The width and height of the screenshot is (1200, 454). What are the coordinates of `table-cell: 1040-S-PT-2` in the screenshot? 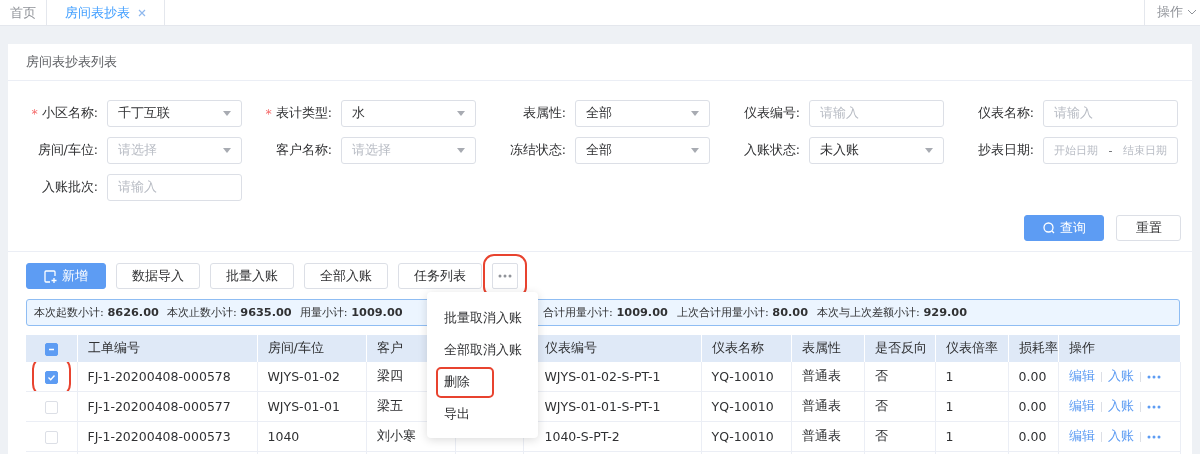 It's located at (582, 436).